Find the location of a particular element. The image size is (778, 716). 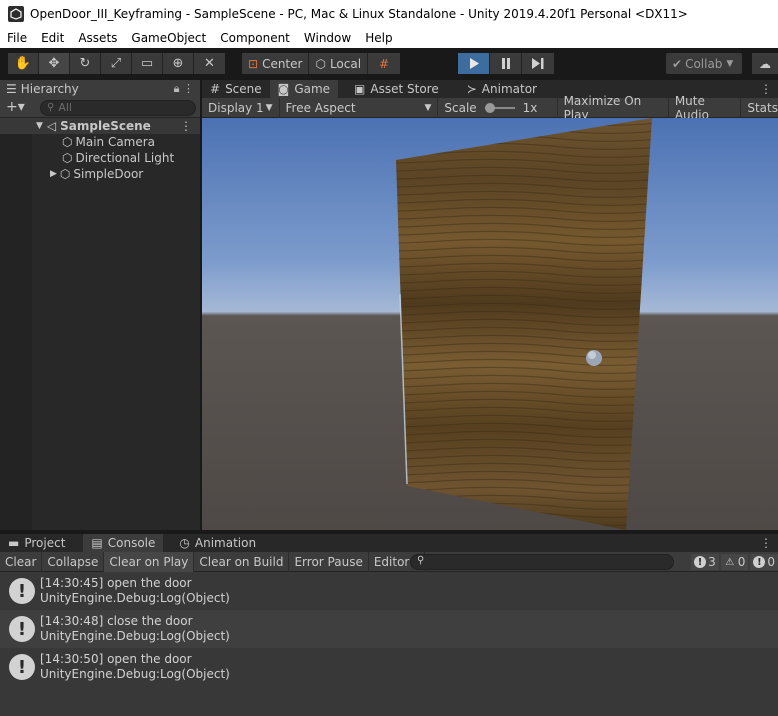

log-count-toggle: ! 3 is located at coordinates (705, 562).